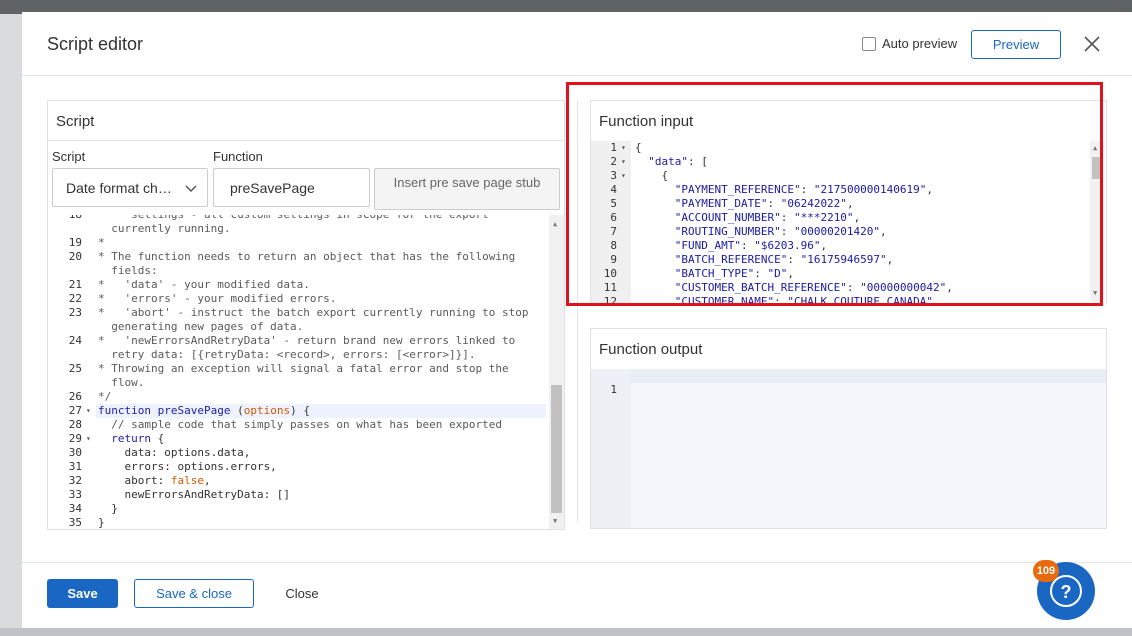 This screenshot has height=636, width=1132. What do you see at coordinates (467, 189) in the screenshot?
I see `insert-stub-button: Insert pre save page stub` at bounding box center [467, 189].